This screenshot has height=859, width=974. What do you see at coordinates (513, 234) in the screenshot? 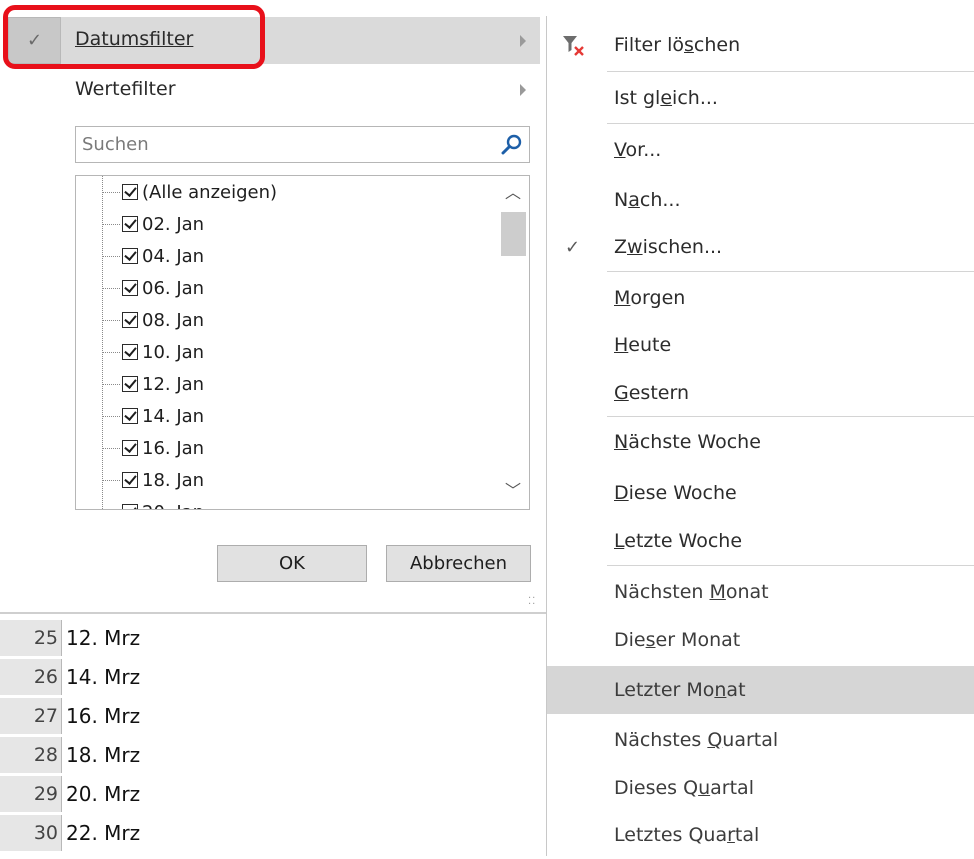
I see `scroll-thumb` at bounding box center [513, 234].